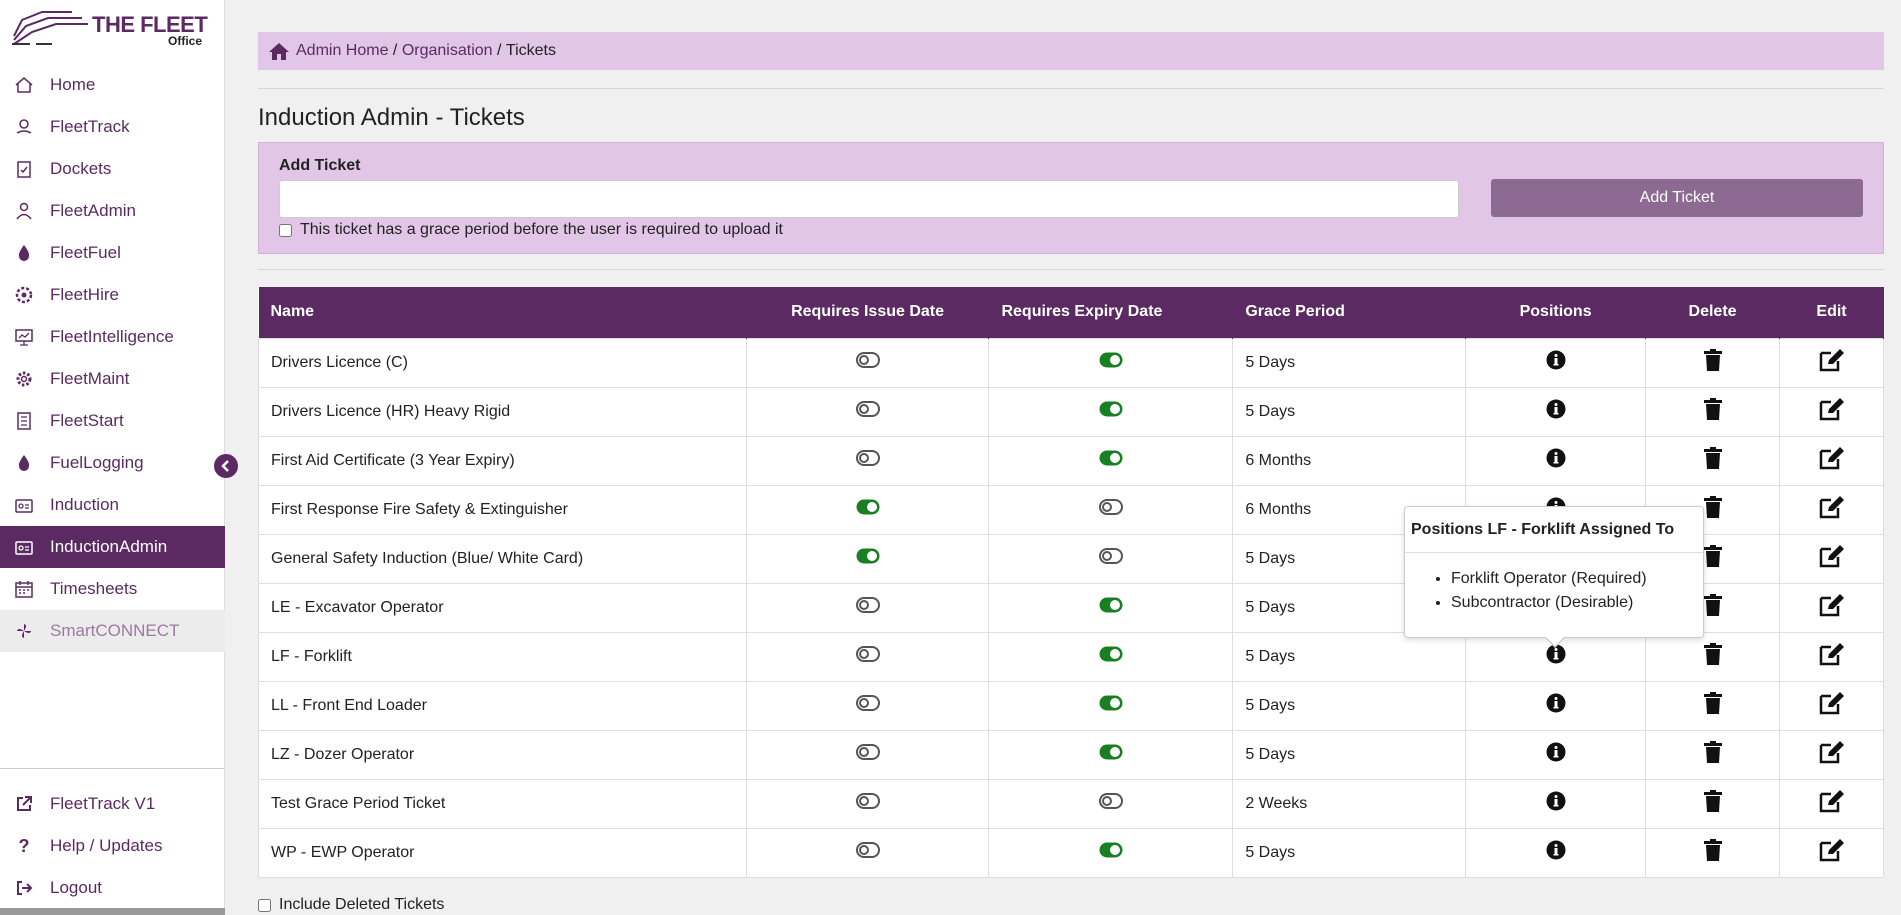  I want to click on sidebar-item-help-updates: ? Help / Updates, so click(112, 846).